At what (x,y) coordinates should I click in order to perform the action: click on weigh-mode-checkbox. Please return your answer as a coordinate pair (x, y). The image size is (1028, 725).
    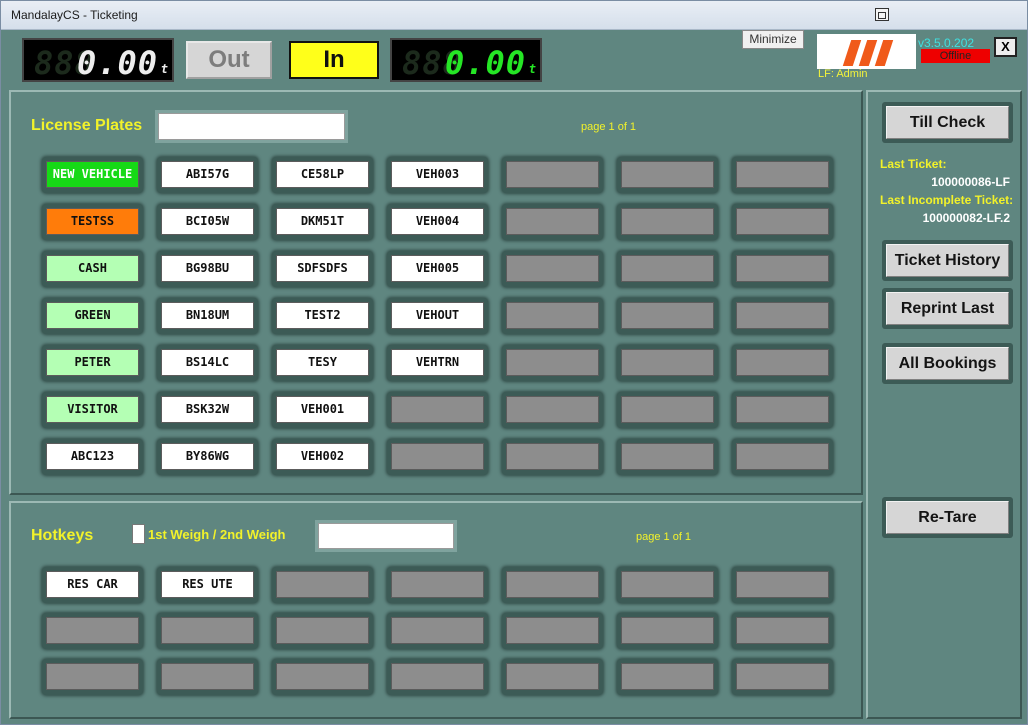
    Looking at the image, I should click on (138, 534).